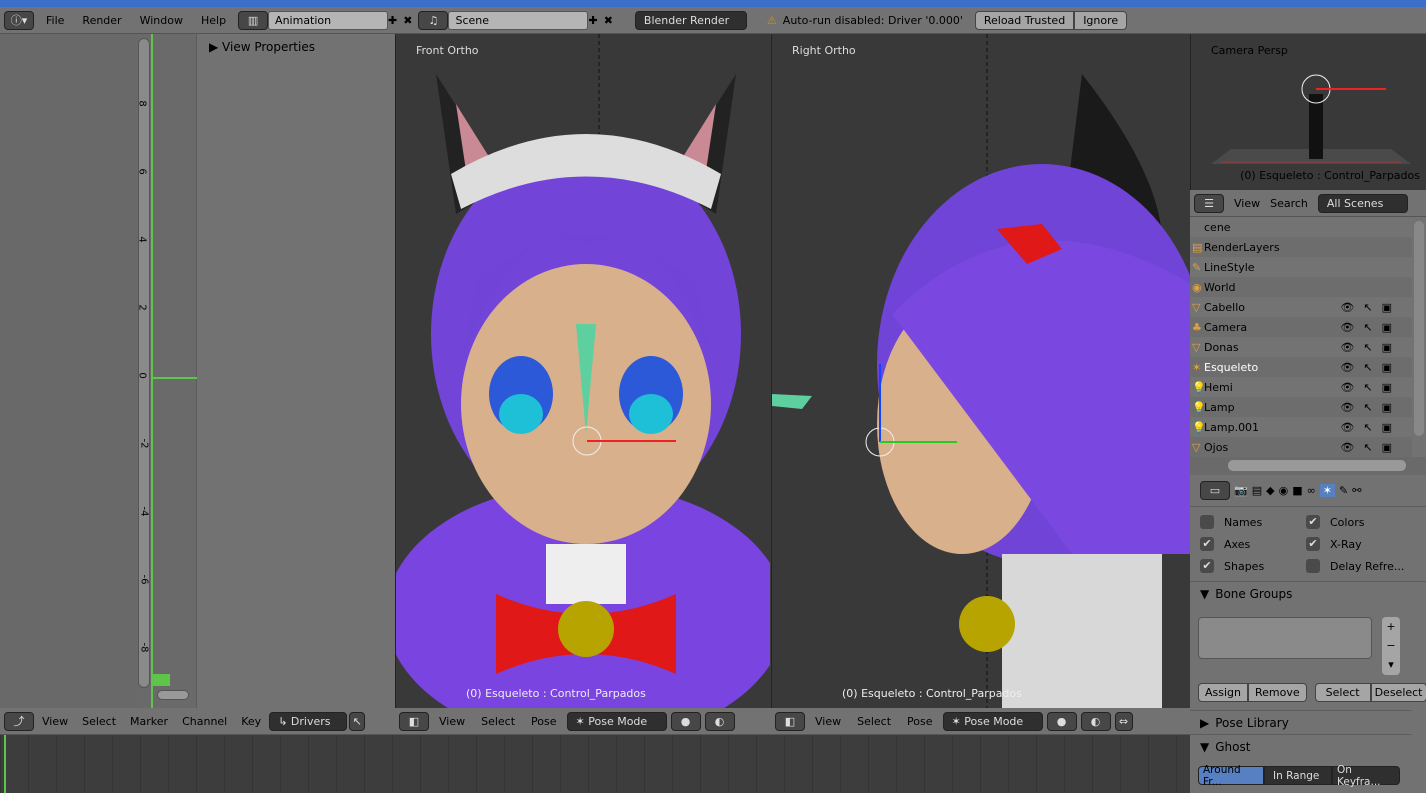 The image size is (1426, 793). Describe the element at coordinates (1308, 466) in the screenshot. I see `outliner-hscrollbar` at that location.